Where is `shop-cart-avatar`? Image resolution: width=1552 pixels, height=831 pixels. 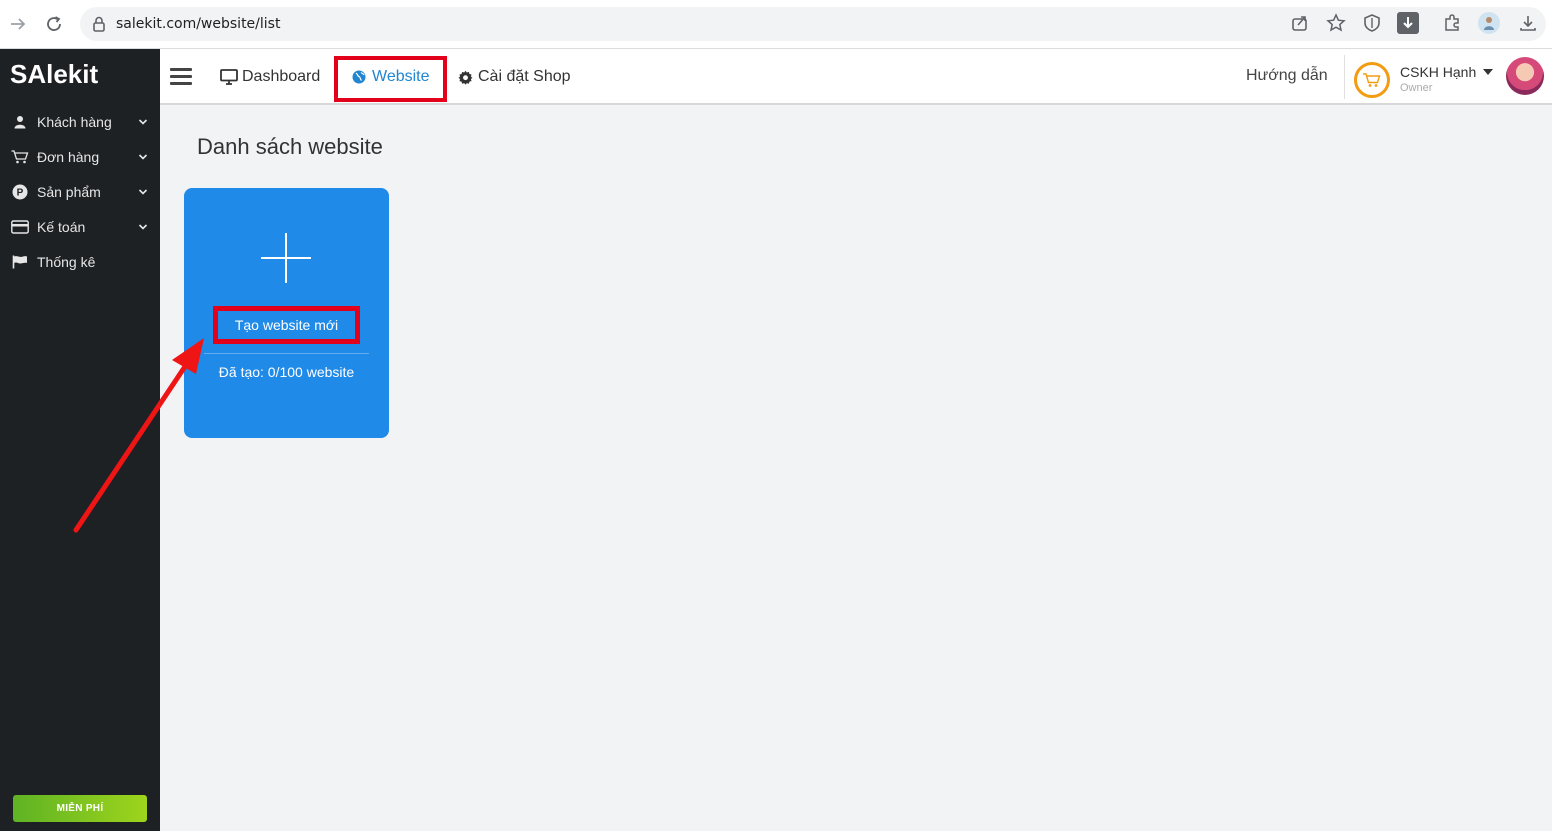 shop-cart-avatar is located at coordinates (1372, 80).